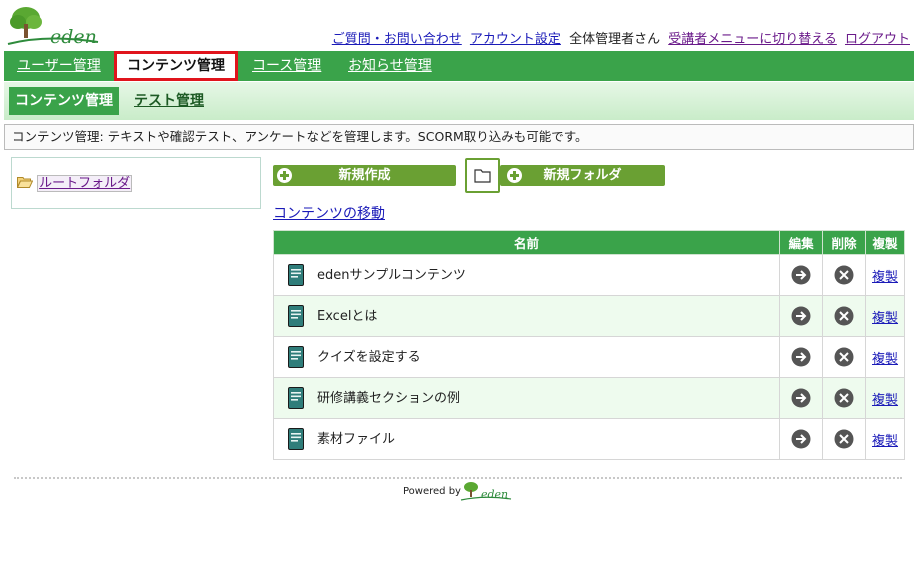 The image size is (916, 588). I want to click on folder-open-icon, so click(25, 182).